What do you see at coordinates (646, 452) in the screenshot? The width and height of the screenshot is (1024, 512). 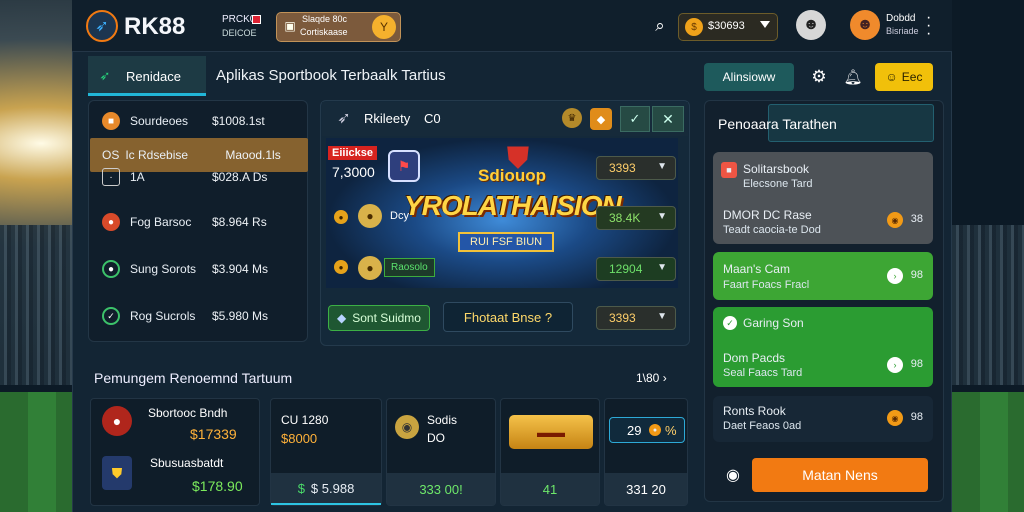 I see `recent-card-d: 29 ● % 331 20` at bounding box center [646, 452].